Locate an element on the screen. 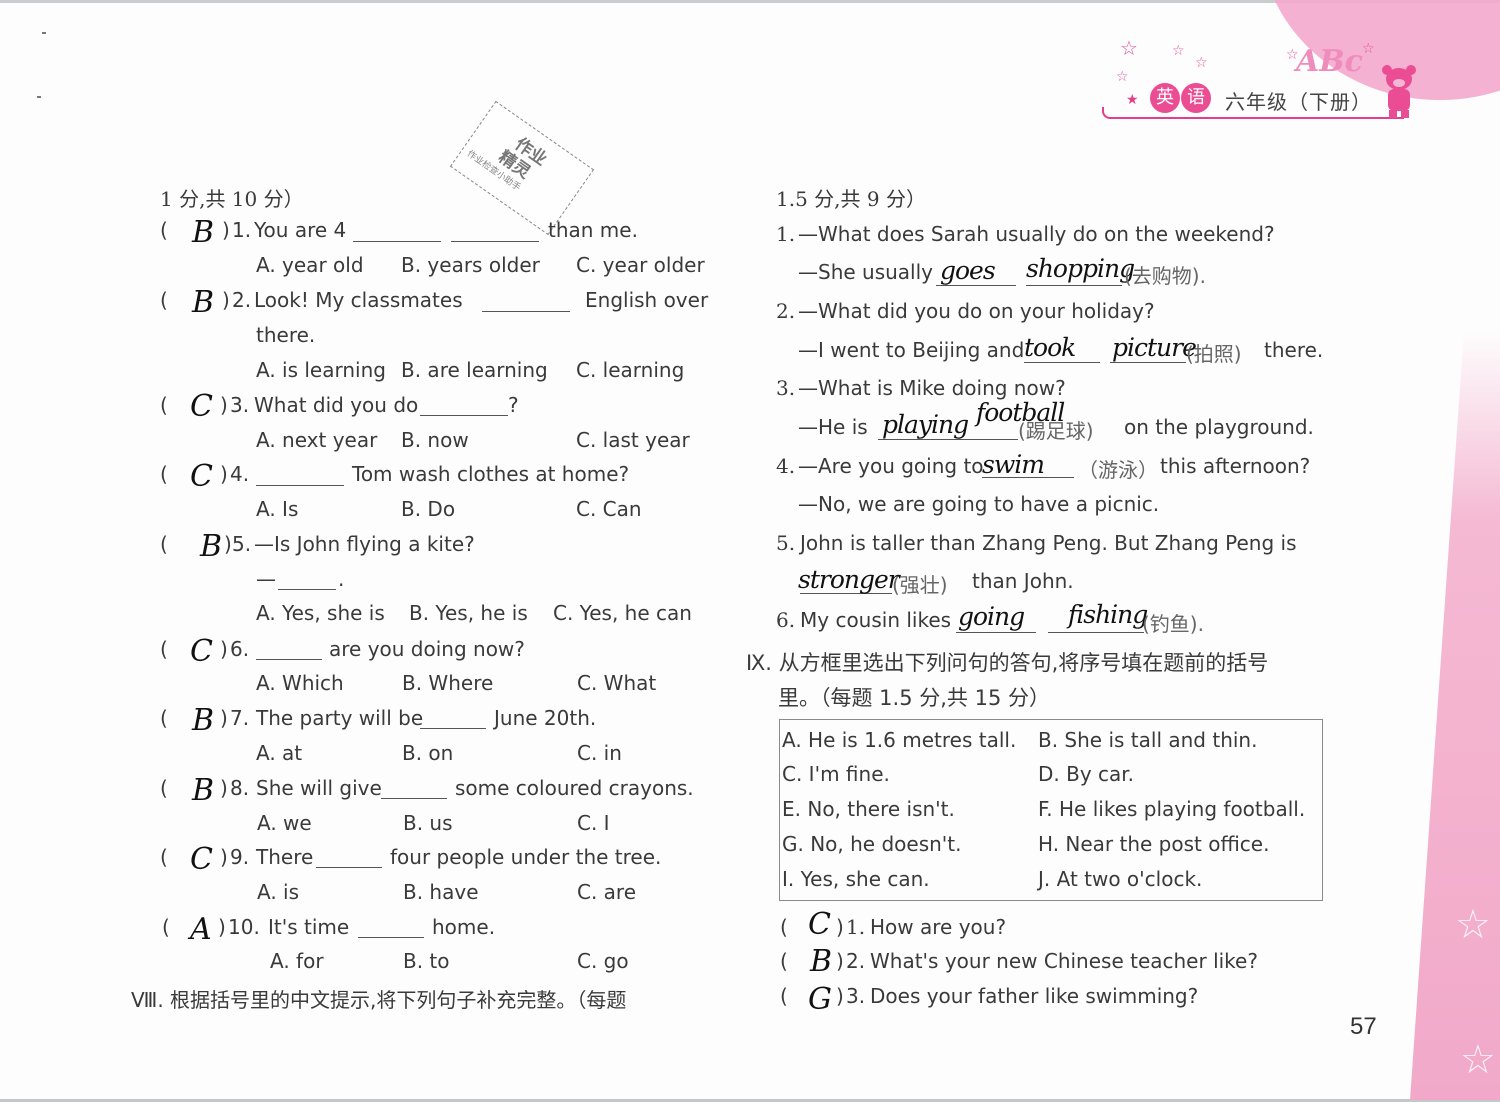 Image resolution: width=1500 pixels, height=1102 pixels. handwritten-word: picture is located at coordinates (1154, 347).